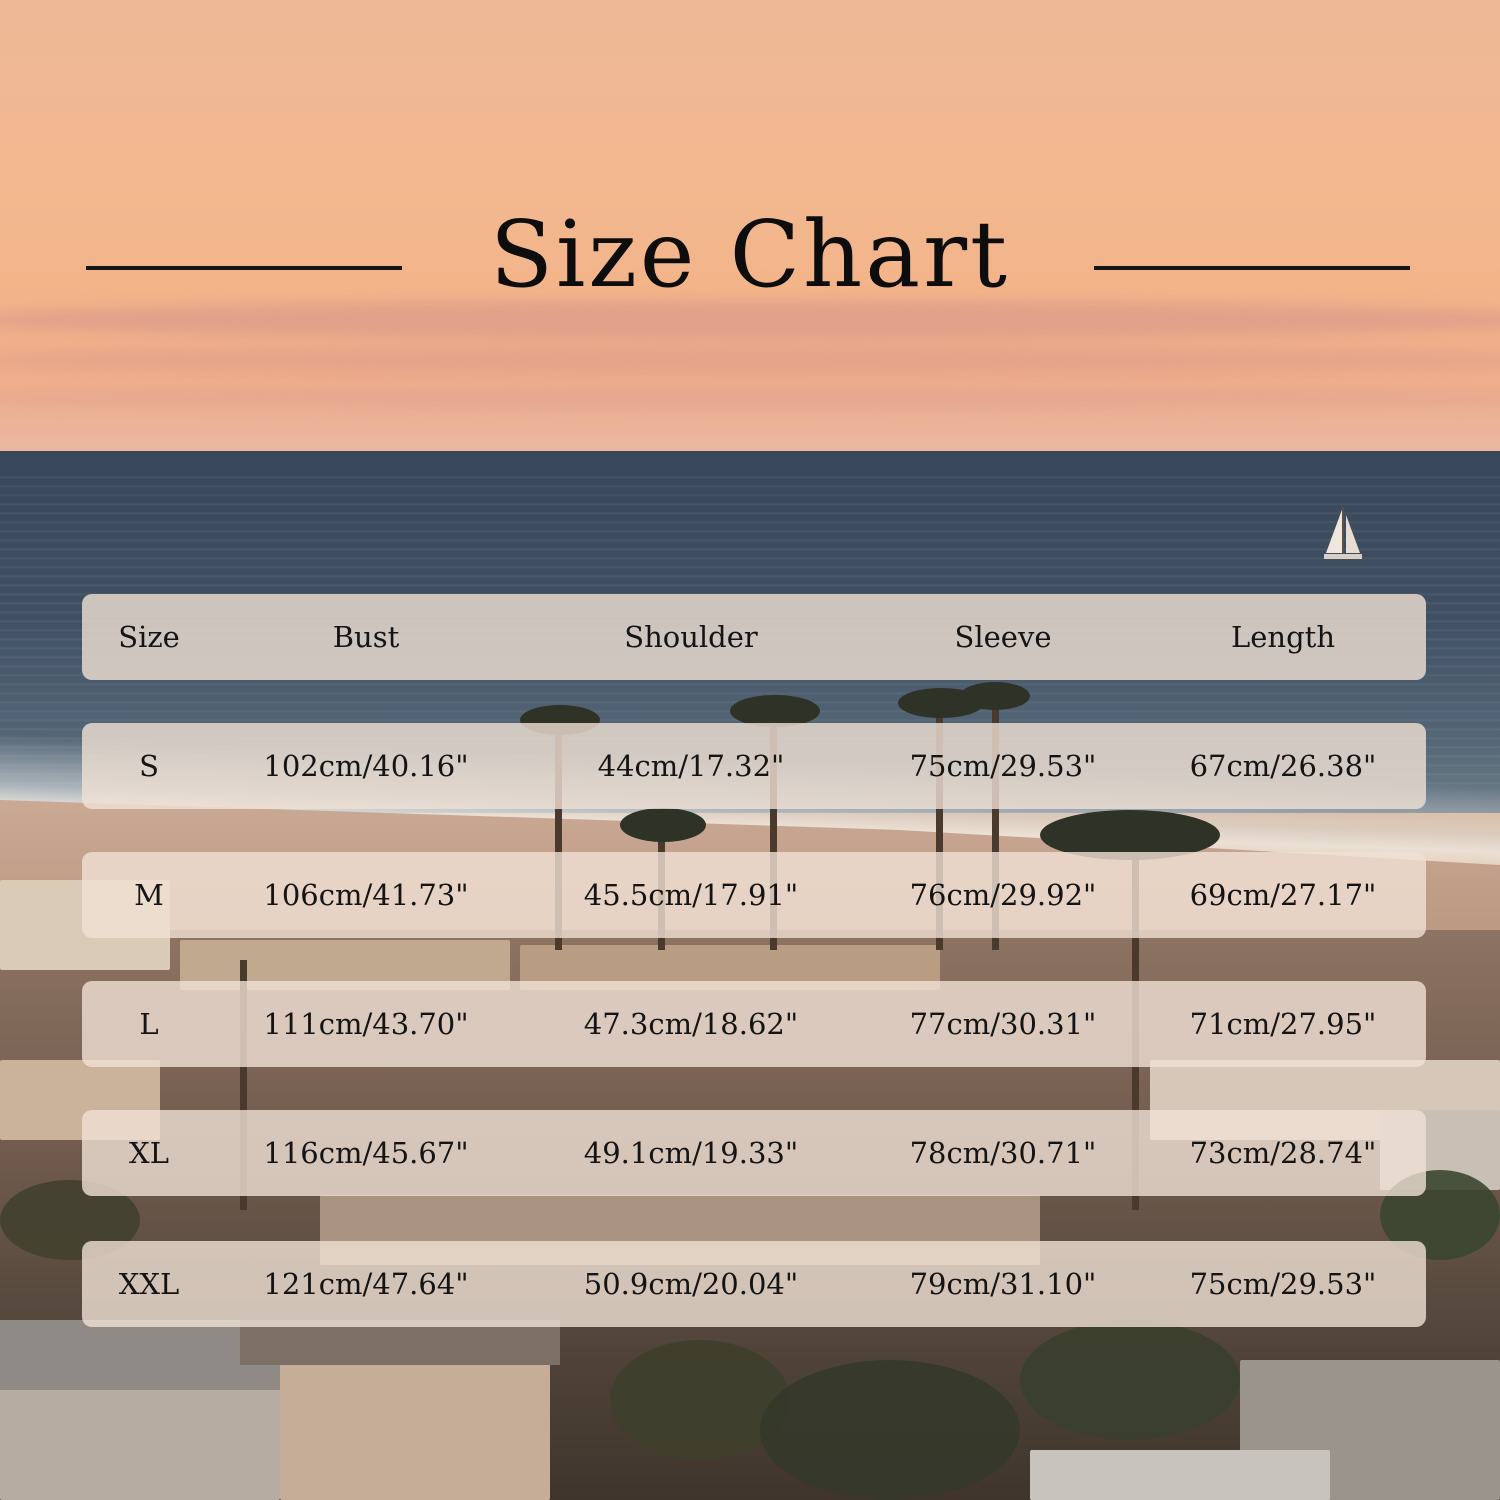 This screenshot has width=1500, height=1500. Describe the element at coordinates (366, 1024) in the screenshot. I see `bust-cell: 111cm/43.70"` at that location.